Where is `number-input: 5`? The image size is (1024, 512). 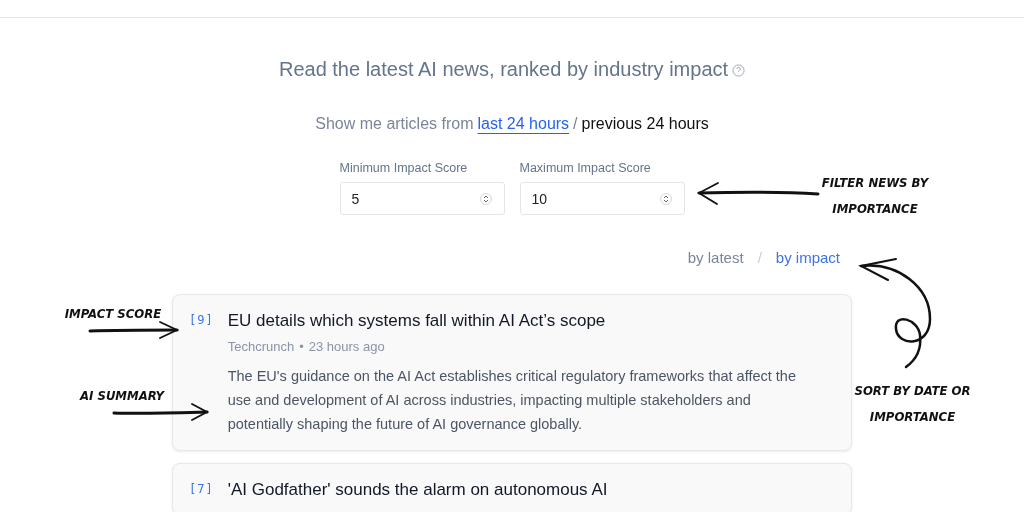 number-input: 5 is located at coordinates (422, 198).